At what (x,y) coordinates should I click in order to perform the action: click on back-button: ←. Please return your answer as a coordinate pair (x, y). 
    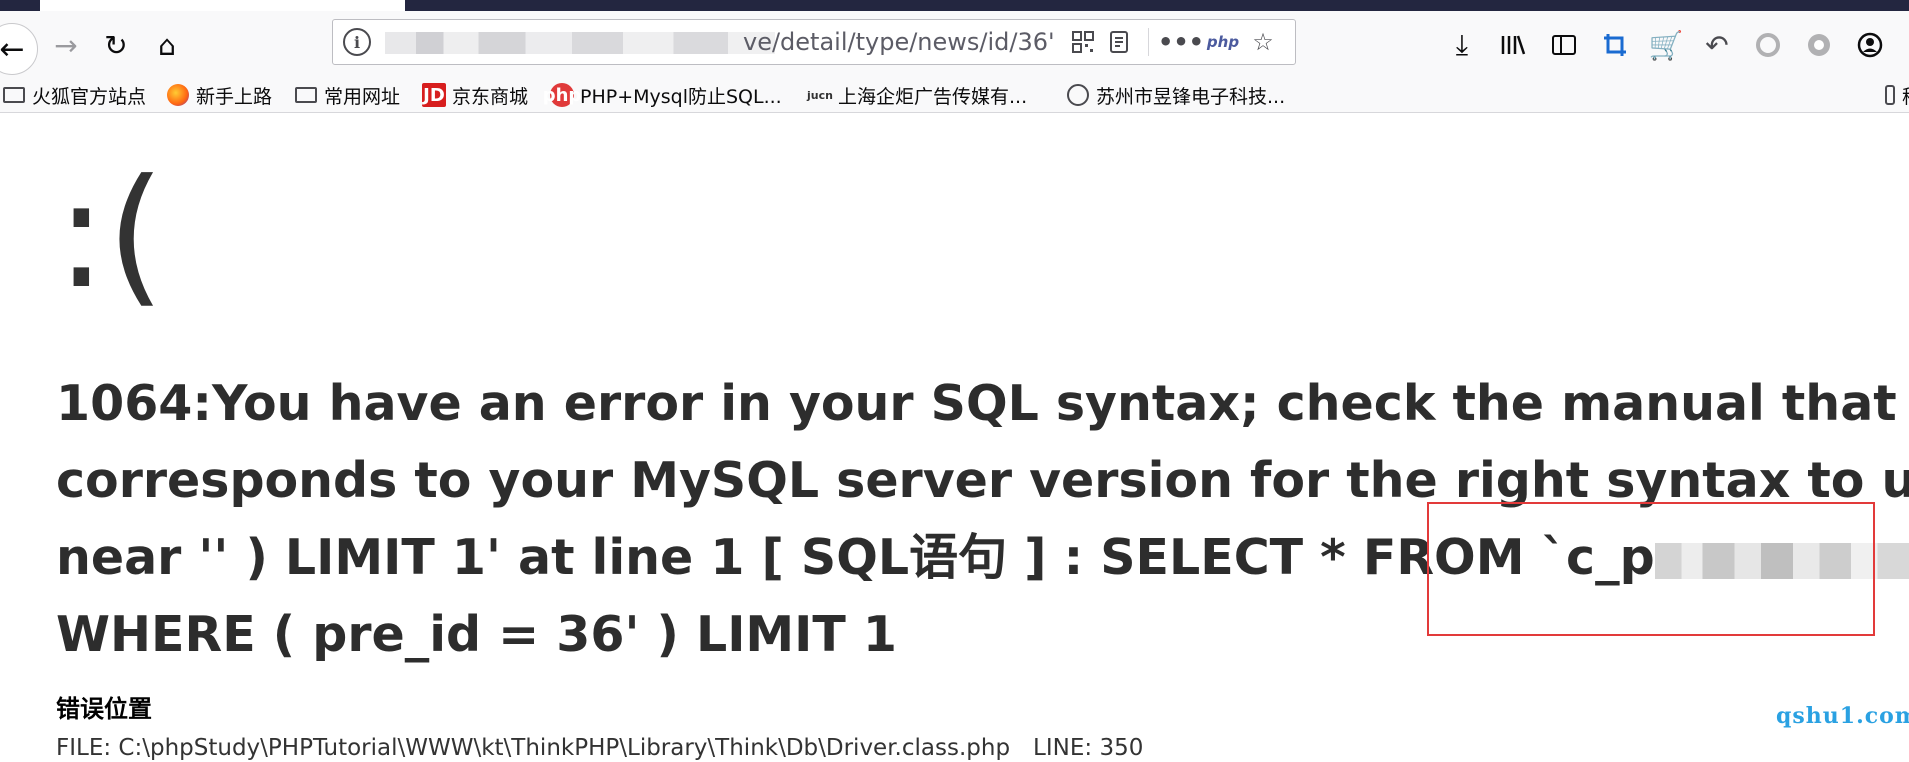
    Looking at the image, I should click on (19, 49).